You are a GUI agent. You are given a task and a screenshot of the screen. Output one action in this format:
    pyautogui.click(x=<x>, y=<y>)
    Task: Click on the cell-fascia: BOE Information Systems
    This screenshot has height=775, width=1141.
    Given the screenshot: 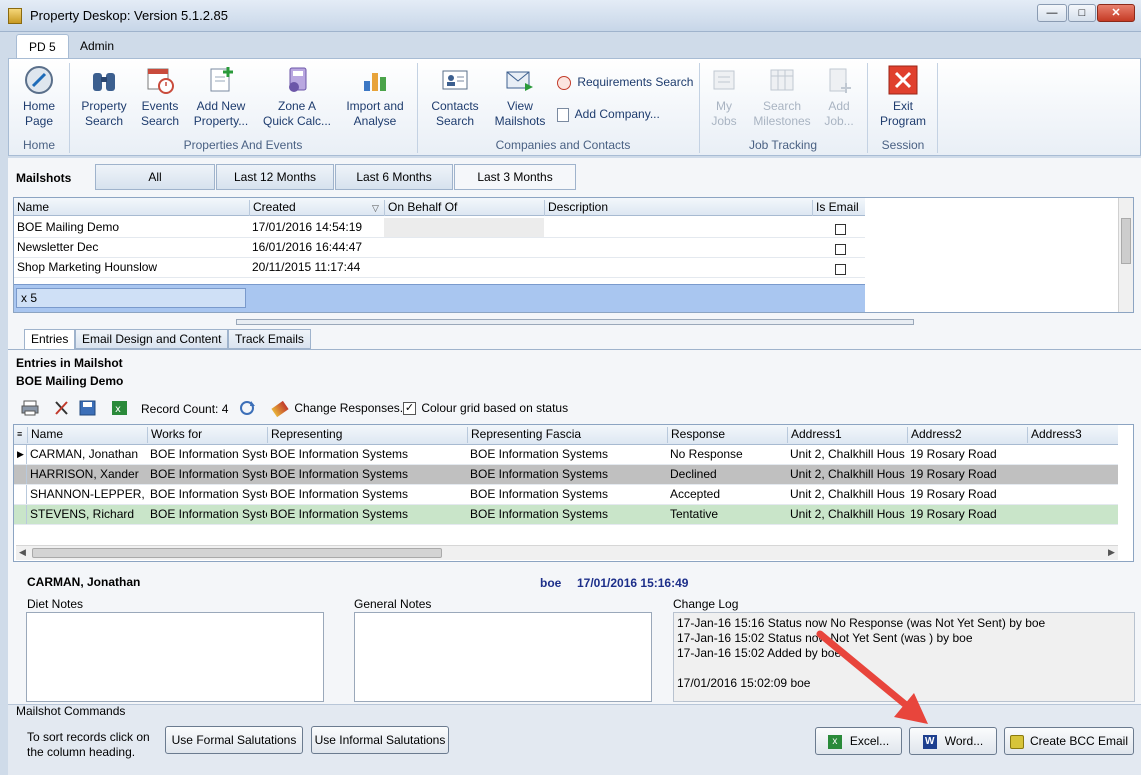 What is the action you would take?
    pyautogui.click(x=539, y=474)
    